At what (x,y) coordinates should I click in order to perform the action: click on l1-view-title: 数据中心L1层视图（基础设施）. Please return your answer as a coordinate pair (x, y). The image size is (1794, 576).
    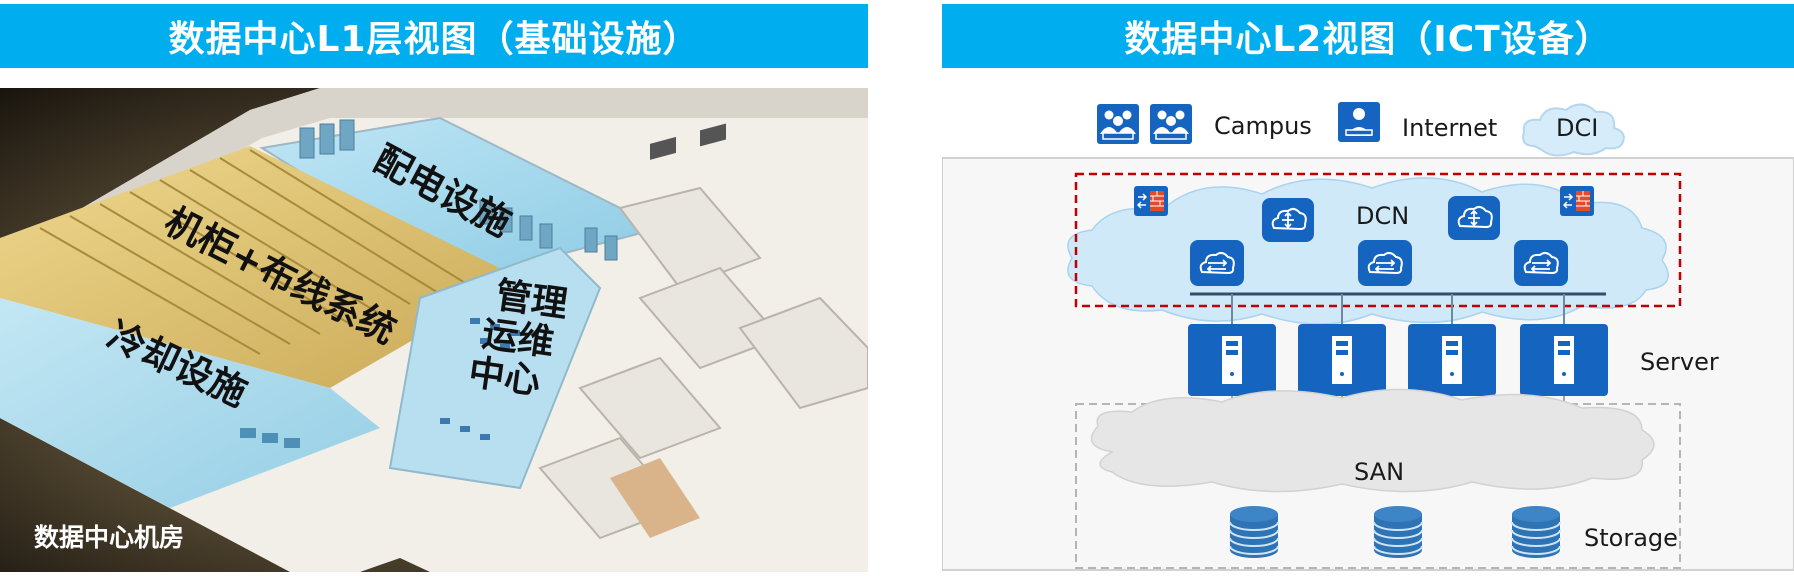
    Looking at the image, I should click on (434, 36).